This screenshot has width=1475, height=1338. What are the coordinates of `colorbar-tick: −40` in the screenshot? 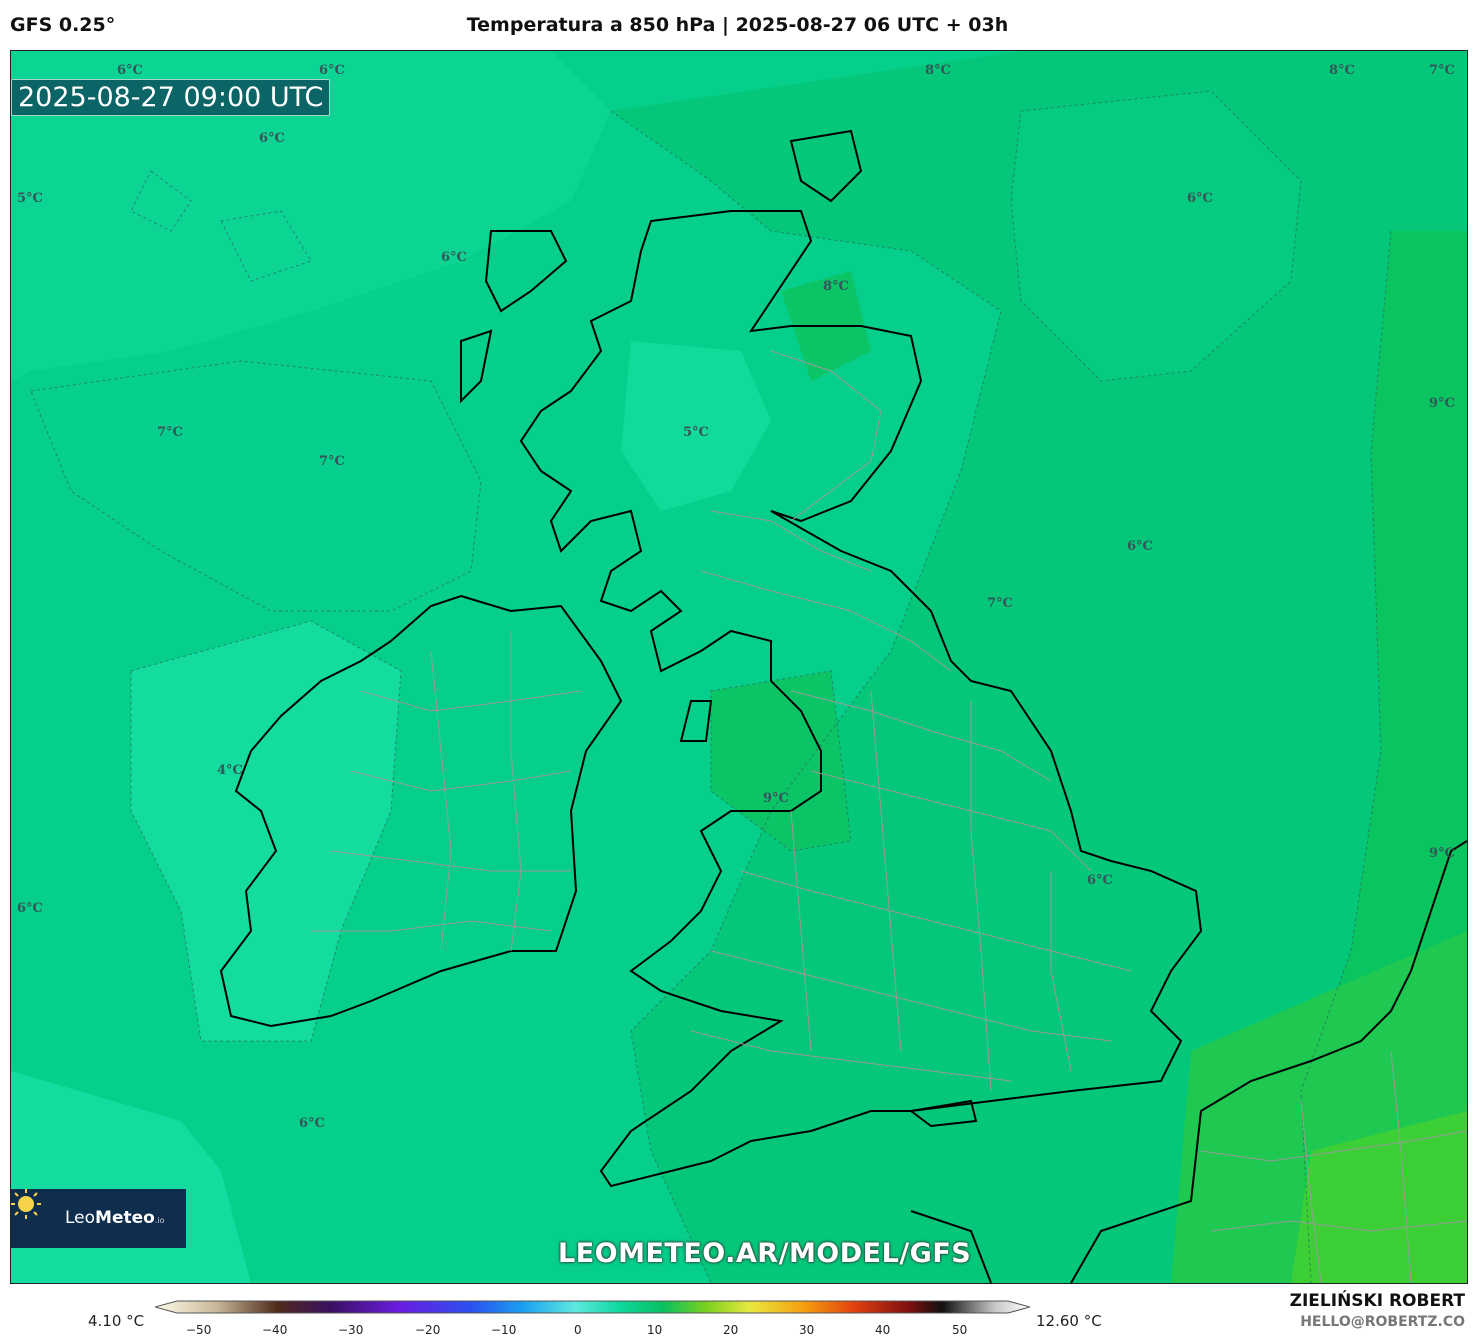 It's located at (275, 1330).